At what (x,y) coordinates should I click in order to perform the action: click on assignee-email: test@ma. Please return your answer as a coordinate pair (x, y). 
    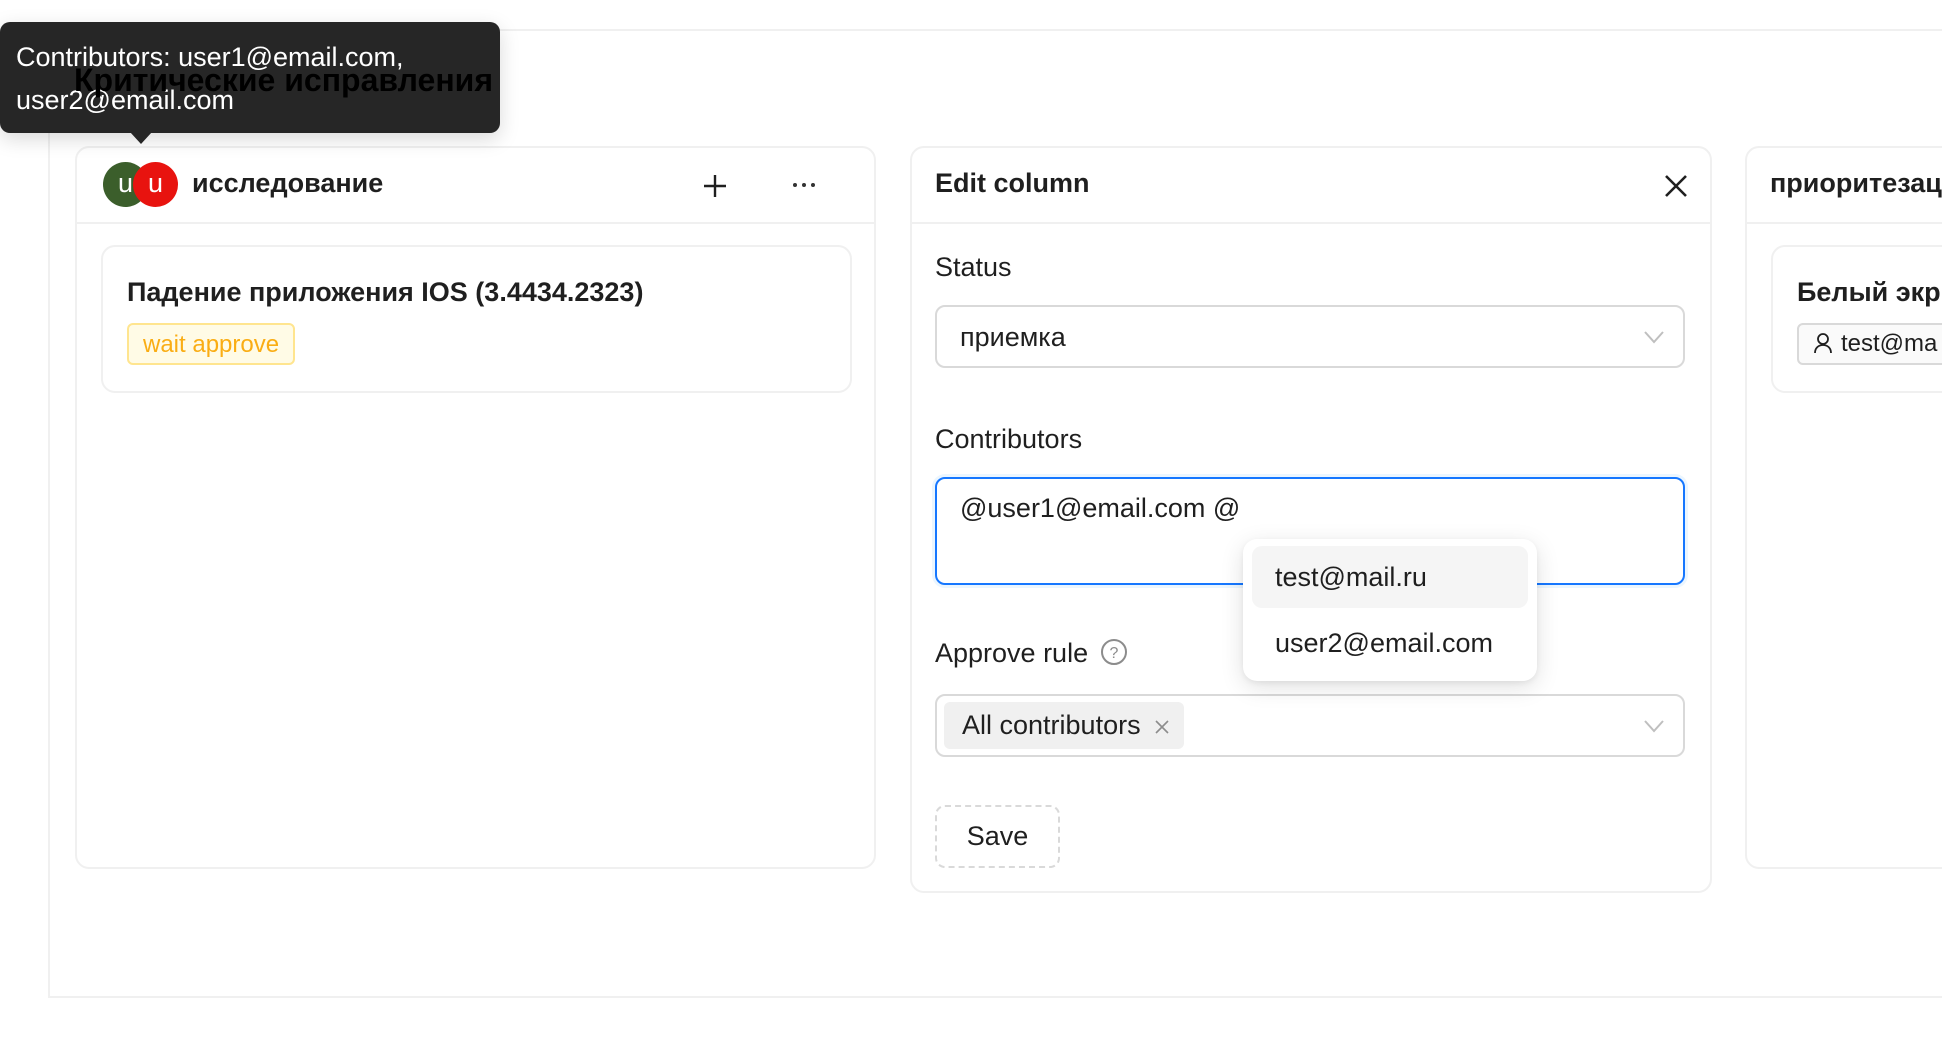
    Looking at the image, I should click on (1889, 343).